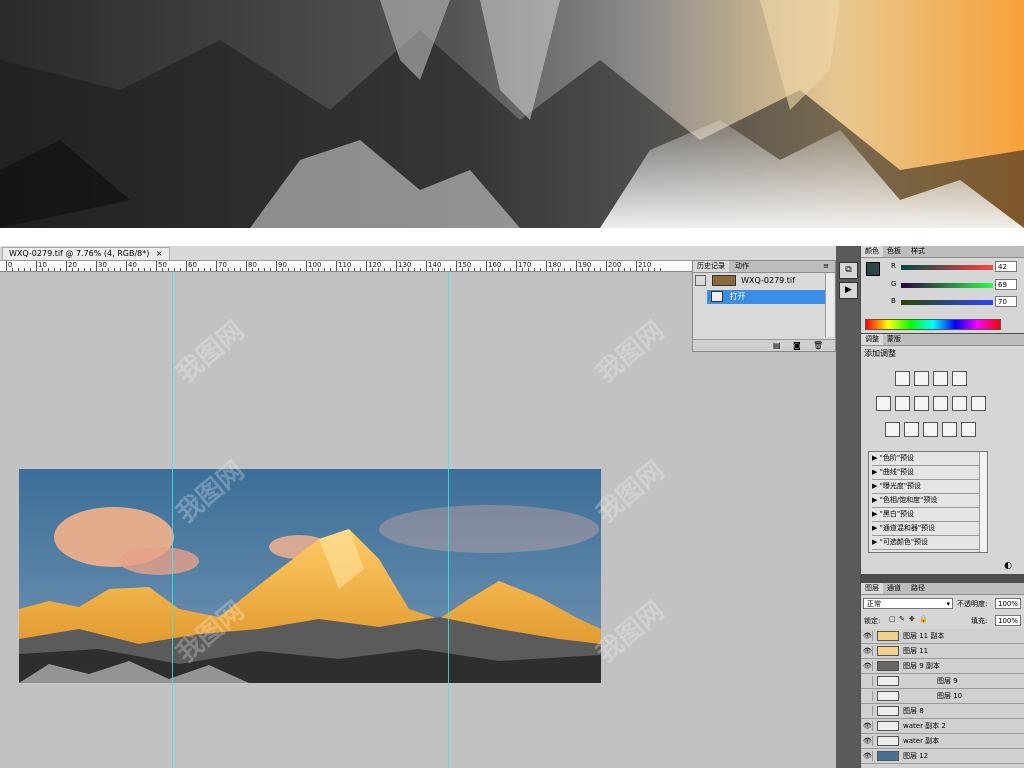  Describe the element at coordinates (818, 345) in the screenshot. I see `trash-icon: 🗑` at that location.